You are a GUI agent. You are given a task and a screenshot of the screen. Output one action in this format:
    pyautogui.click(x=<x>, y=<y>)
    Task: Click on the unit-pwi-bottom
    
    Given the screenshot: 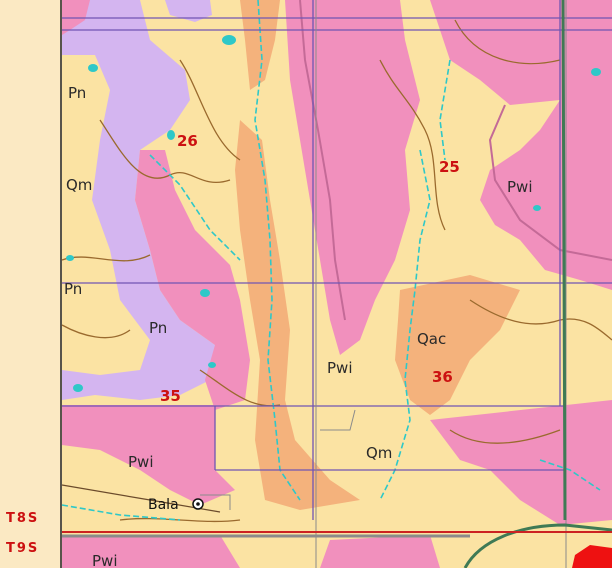 What is the action you would take?
    pyautogui.click(x=151, y=551)
    